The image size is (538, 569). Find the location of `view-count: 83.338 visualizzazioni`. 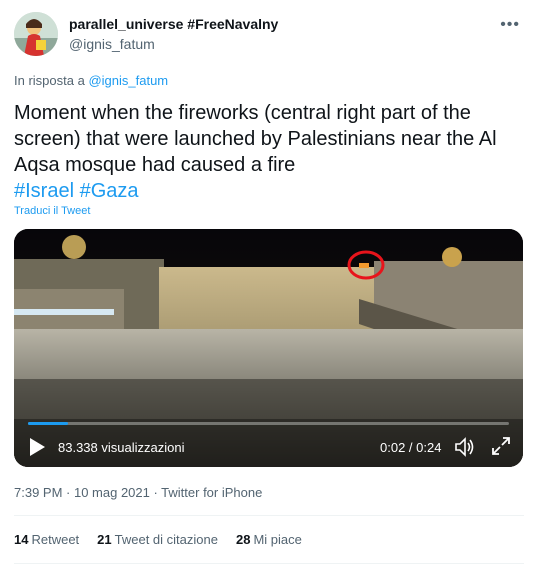

view-count: 83.338 visualizzazioni is located at coordinates (121, 447).